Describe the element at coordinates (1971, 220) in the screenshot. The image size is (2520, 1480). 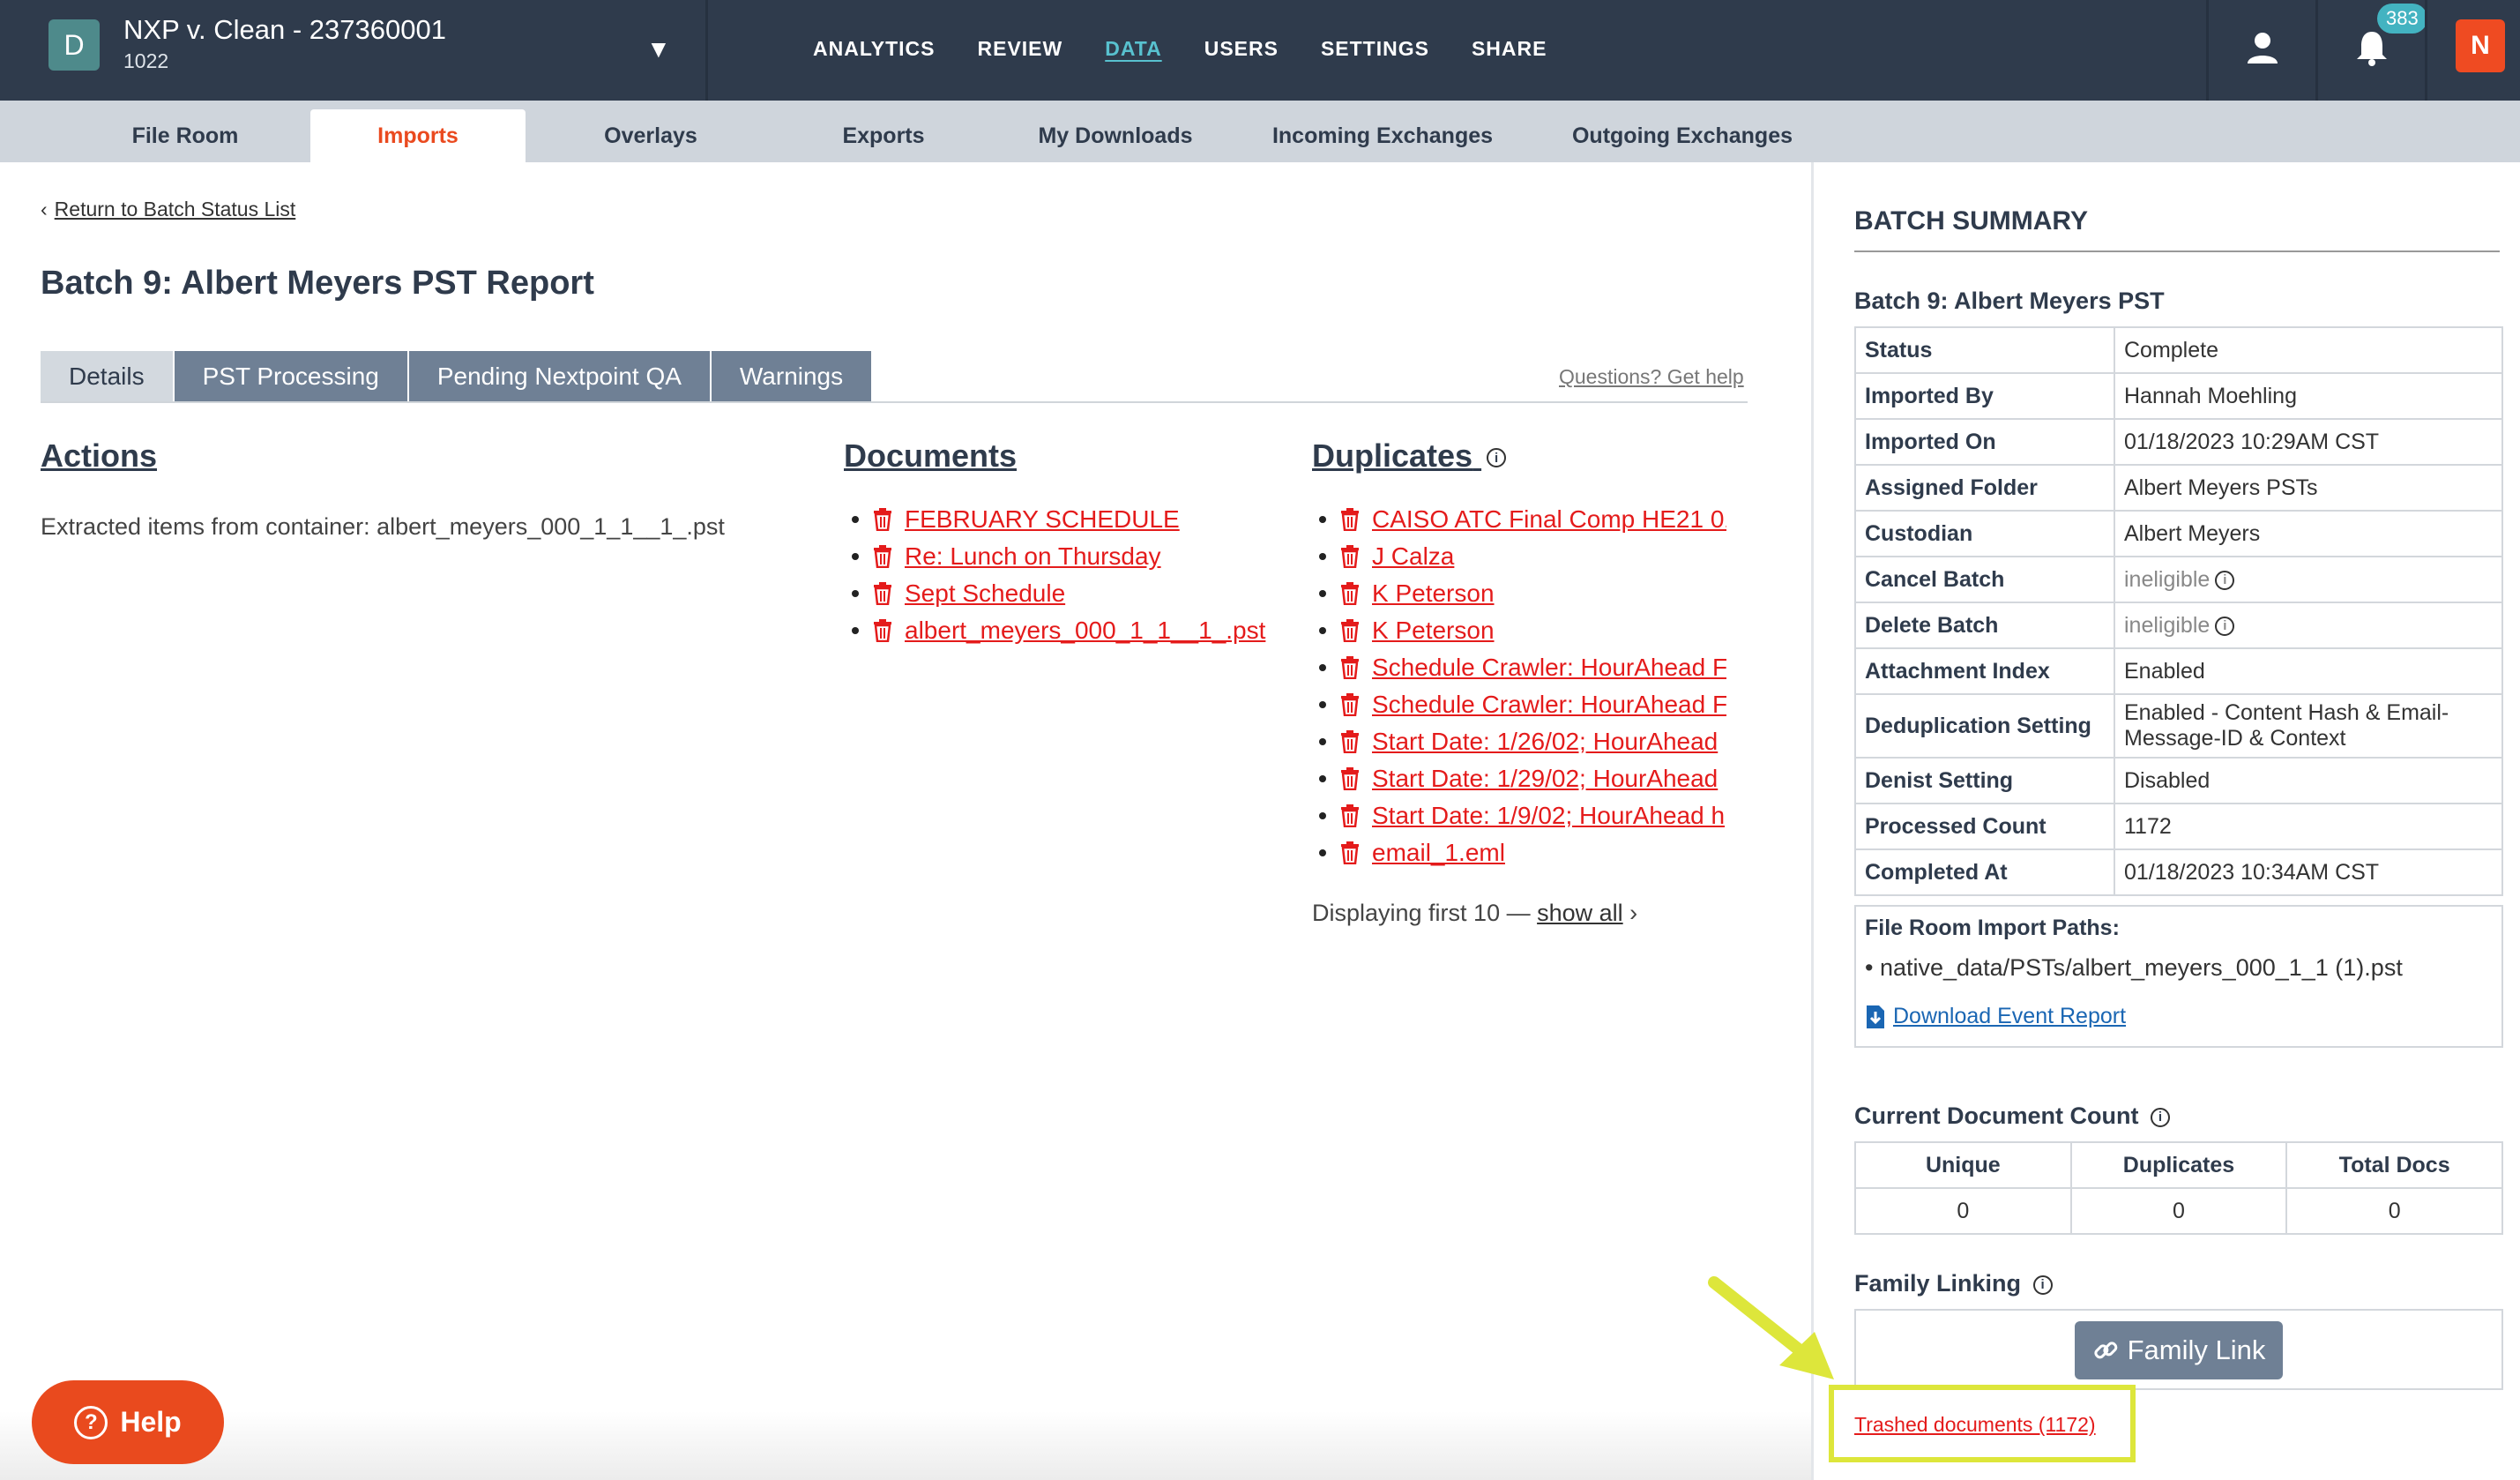
I see `panel-title: BATCH SUMMARY` at that location.